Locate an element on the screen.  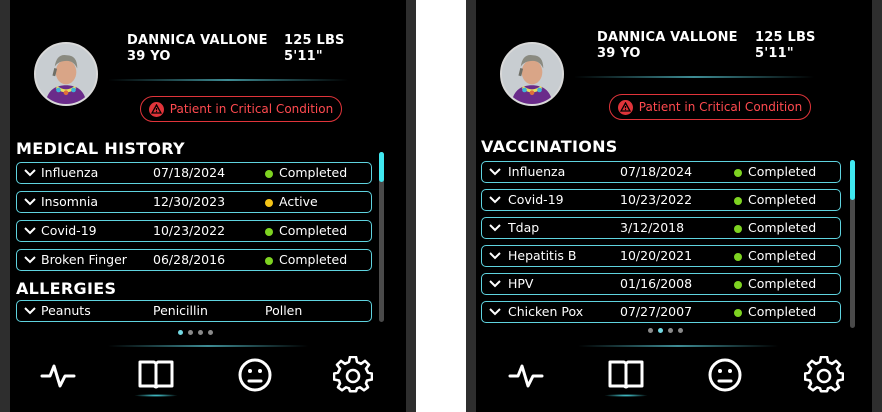
condition-name: Covid-19 is located at coordinates (69, 230).